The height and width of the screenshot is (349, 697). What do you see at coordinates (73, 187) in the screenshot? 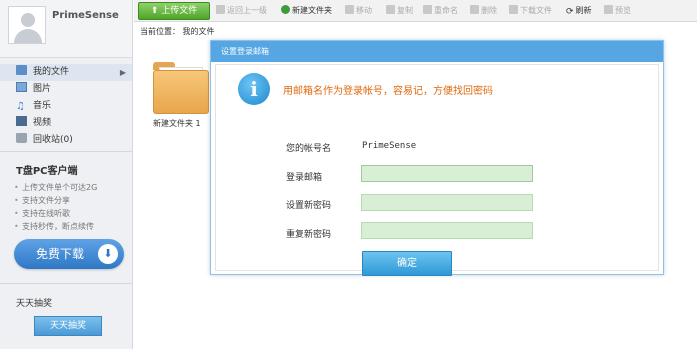
I see `list-item: 上传文件单个可达2G` at bounding box center [73, 187].